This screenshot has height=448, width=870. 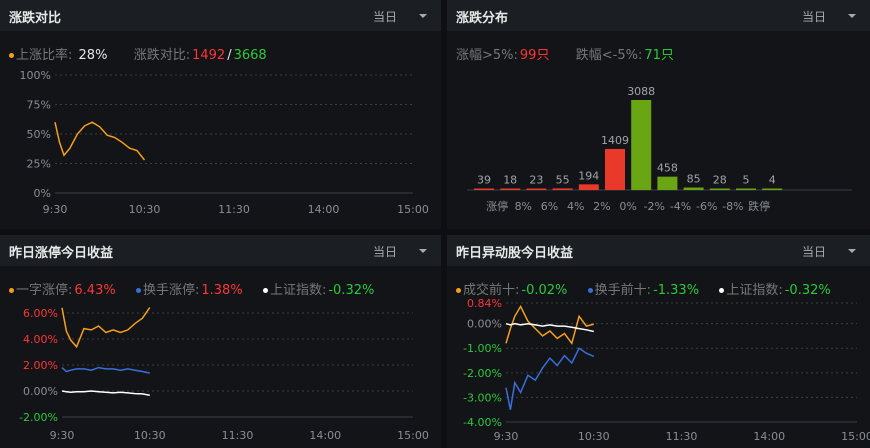 What do you see at coordinates (627, 206) in the screenshot?
I see `x-tick-label: 0%` at bounding box center [627, 206].